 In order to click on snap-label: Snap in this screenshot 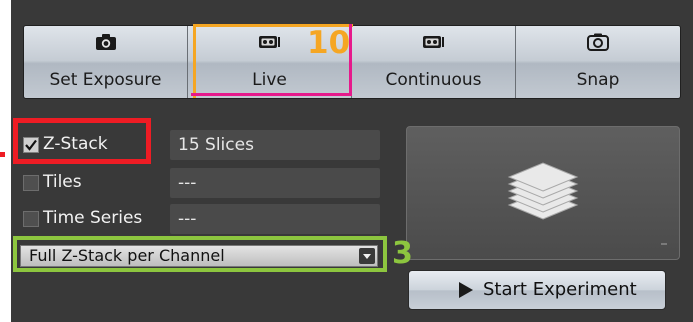, I will do `click(598, 80)`.